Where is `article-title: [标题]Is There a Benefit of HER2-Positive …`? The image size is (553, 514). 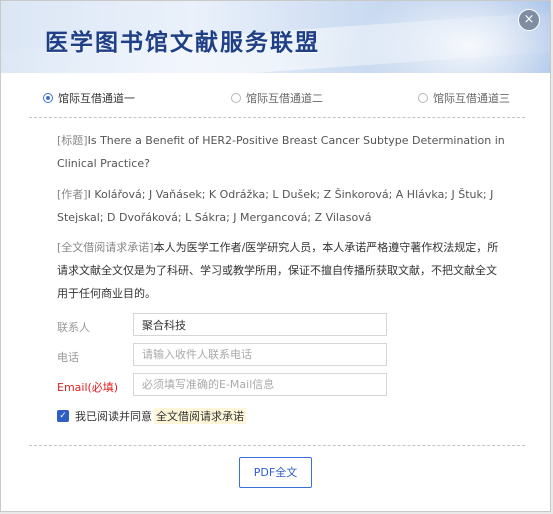 article-title: [标题]Is There a Benefit of HER2-Positive … is located at coordinates (281, 152).